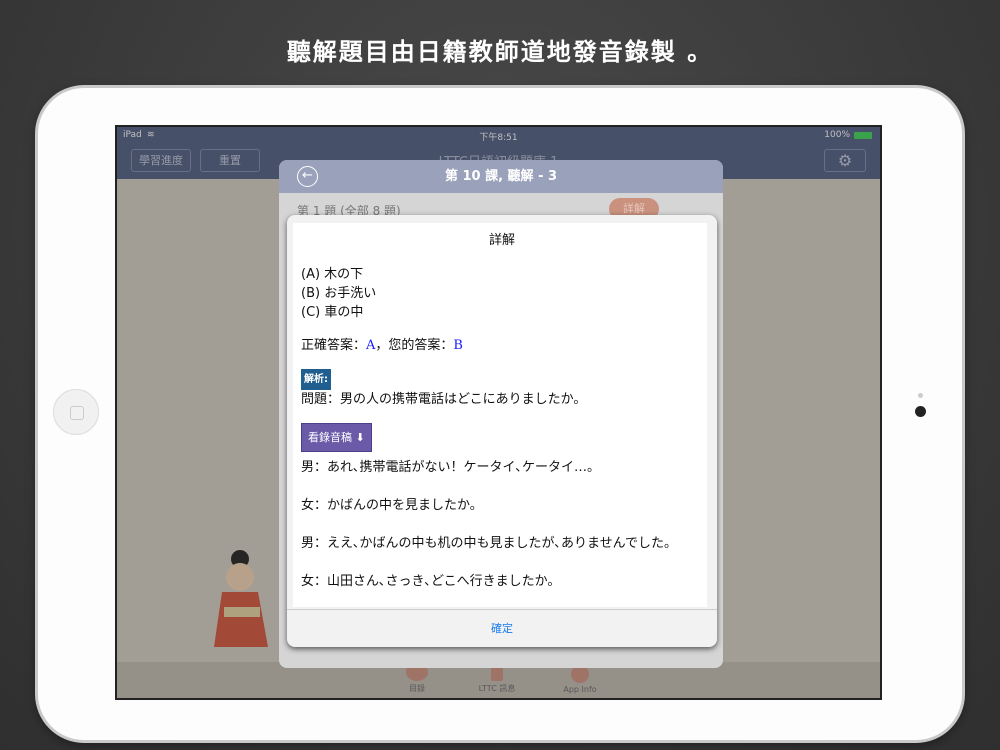 The width and height of the screenshot is (1000, 750). I want to click on your-label: ，您的答案：, so click(414, 345).